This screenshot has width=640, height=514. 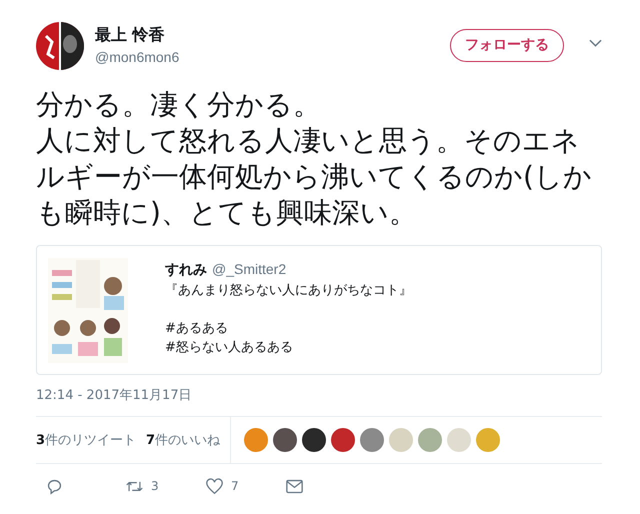 What do you see at coordinates (214, 486) in the screenshot?
I see `heart-icon` at bounding box center [214, 486].